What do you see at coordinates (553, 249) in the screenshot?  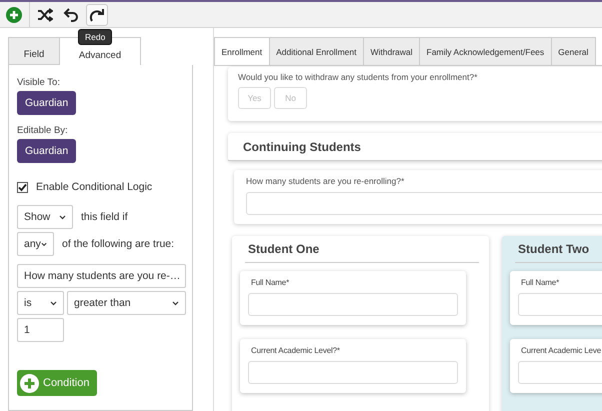 I see `student-title: Student Two` at bounding box center [553, 249].